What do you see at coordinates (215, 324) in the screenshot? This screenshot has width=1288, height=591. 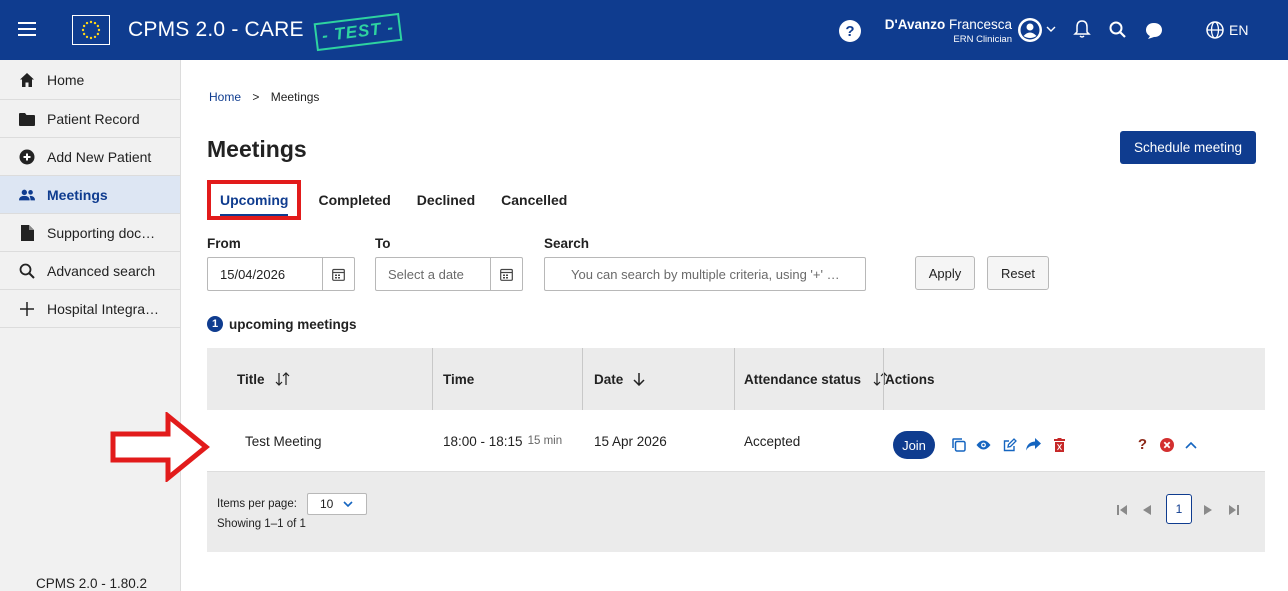 I see `count-badge: 1` at bounding box center [215, 324].